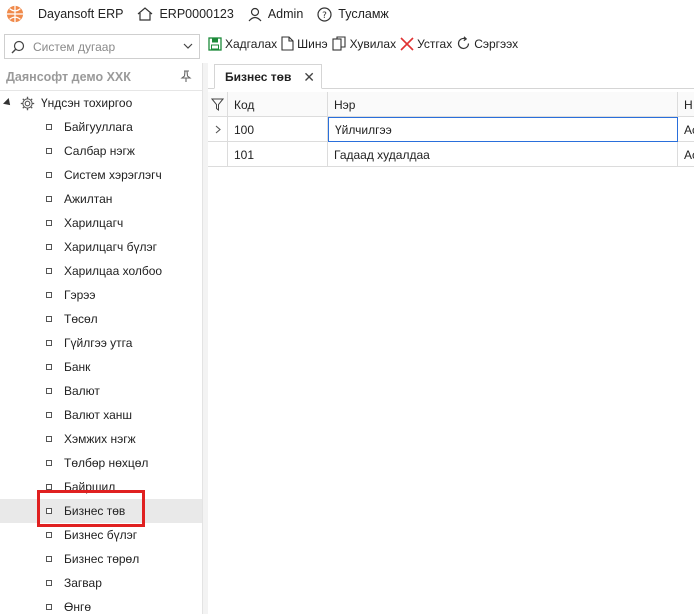 Image resolution: width=694 pixels, height=614 pixels. I want to click on table-row: 100 Үйлчилгээ Ас, so click(451, 129).